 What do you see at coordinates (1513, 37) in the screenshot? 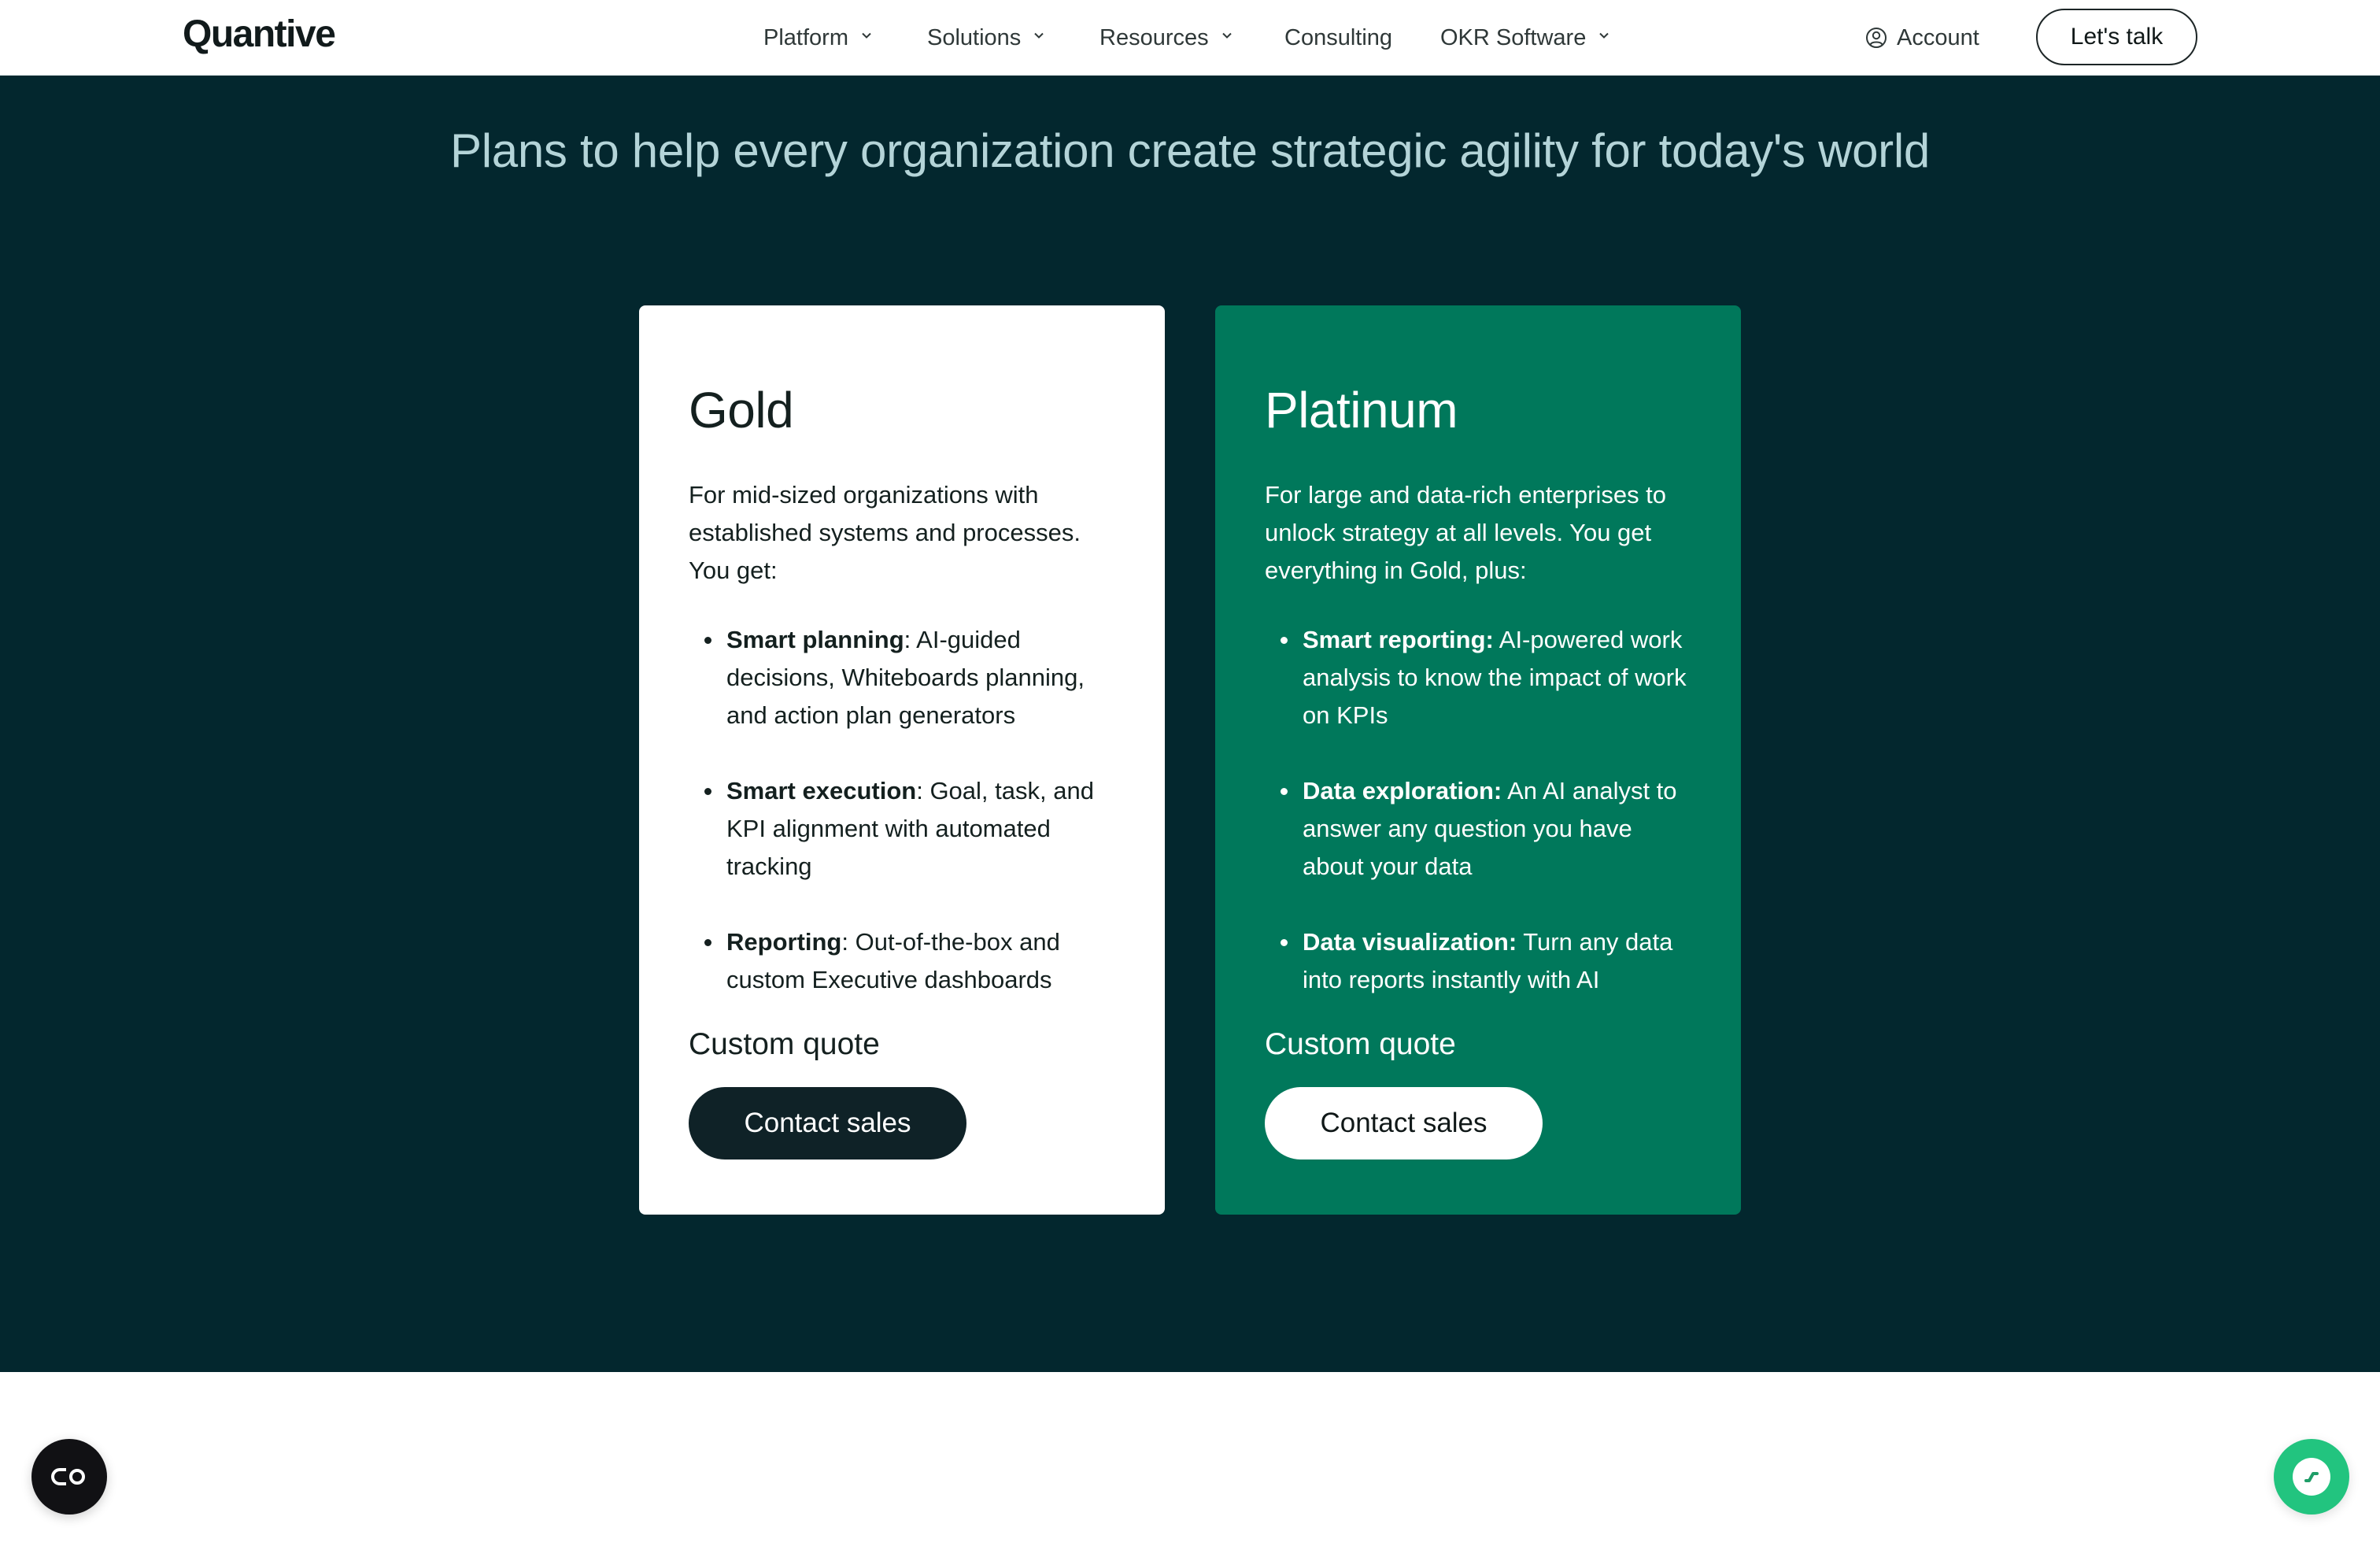
I see `nav-item-label: OKR Software` at bounding box center [1513, 37].